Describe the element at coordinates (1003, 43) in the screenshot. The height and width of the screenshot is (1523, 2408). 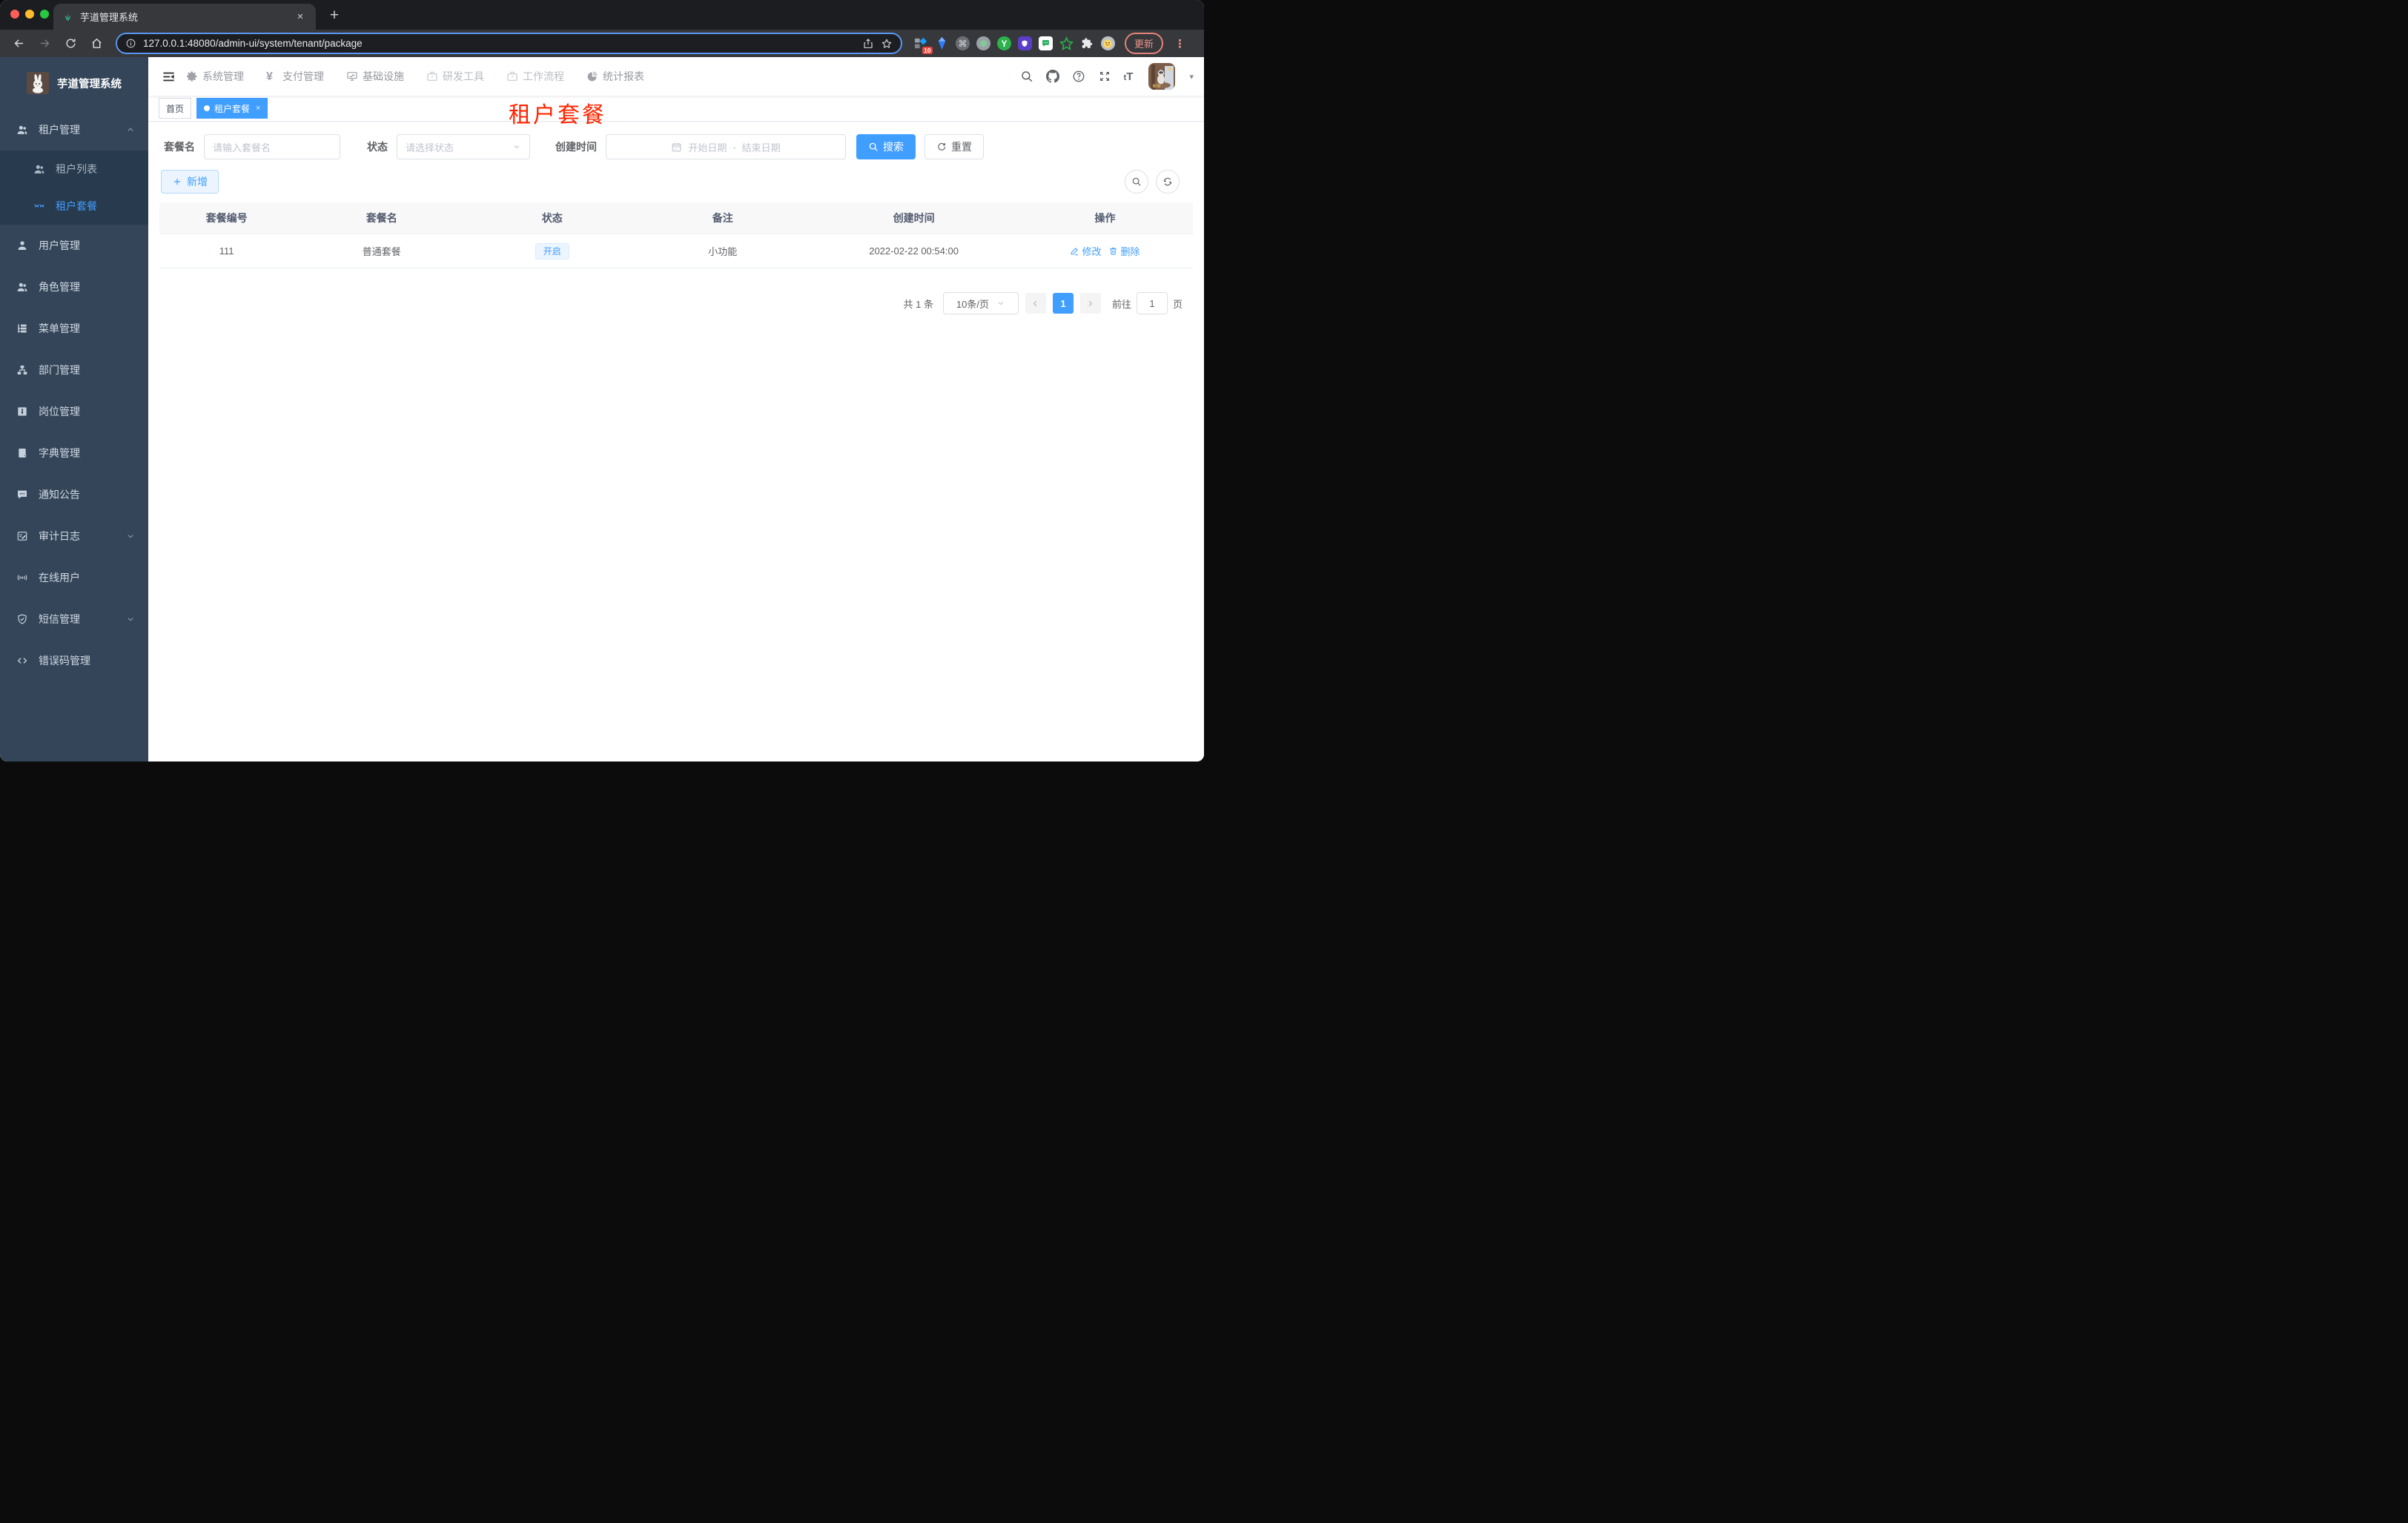
I see `extension-y-icon: Y` at that location.